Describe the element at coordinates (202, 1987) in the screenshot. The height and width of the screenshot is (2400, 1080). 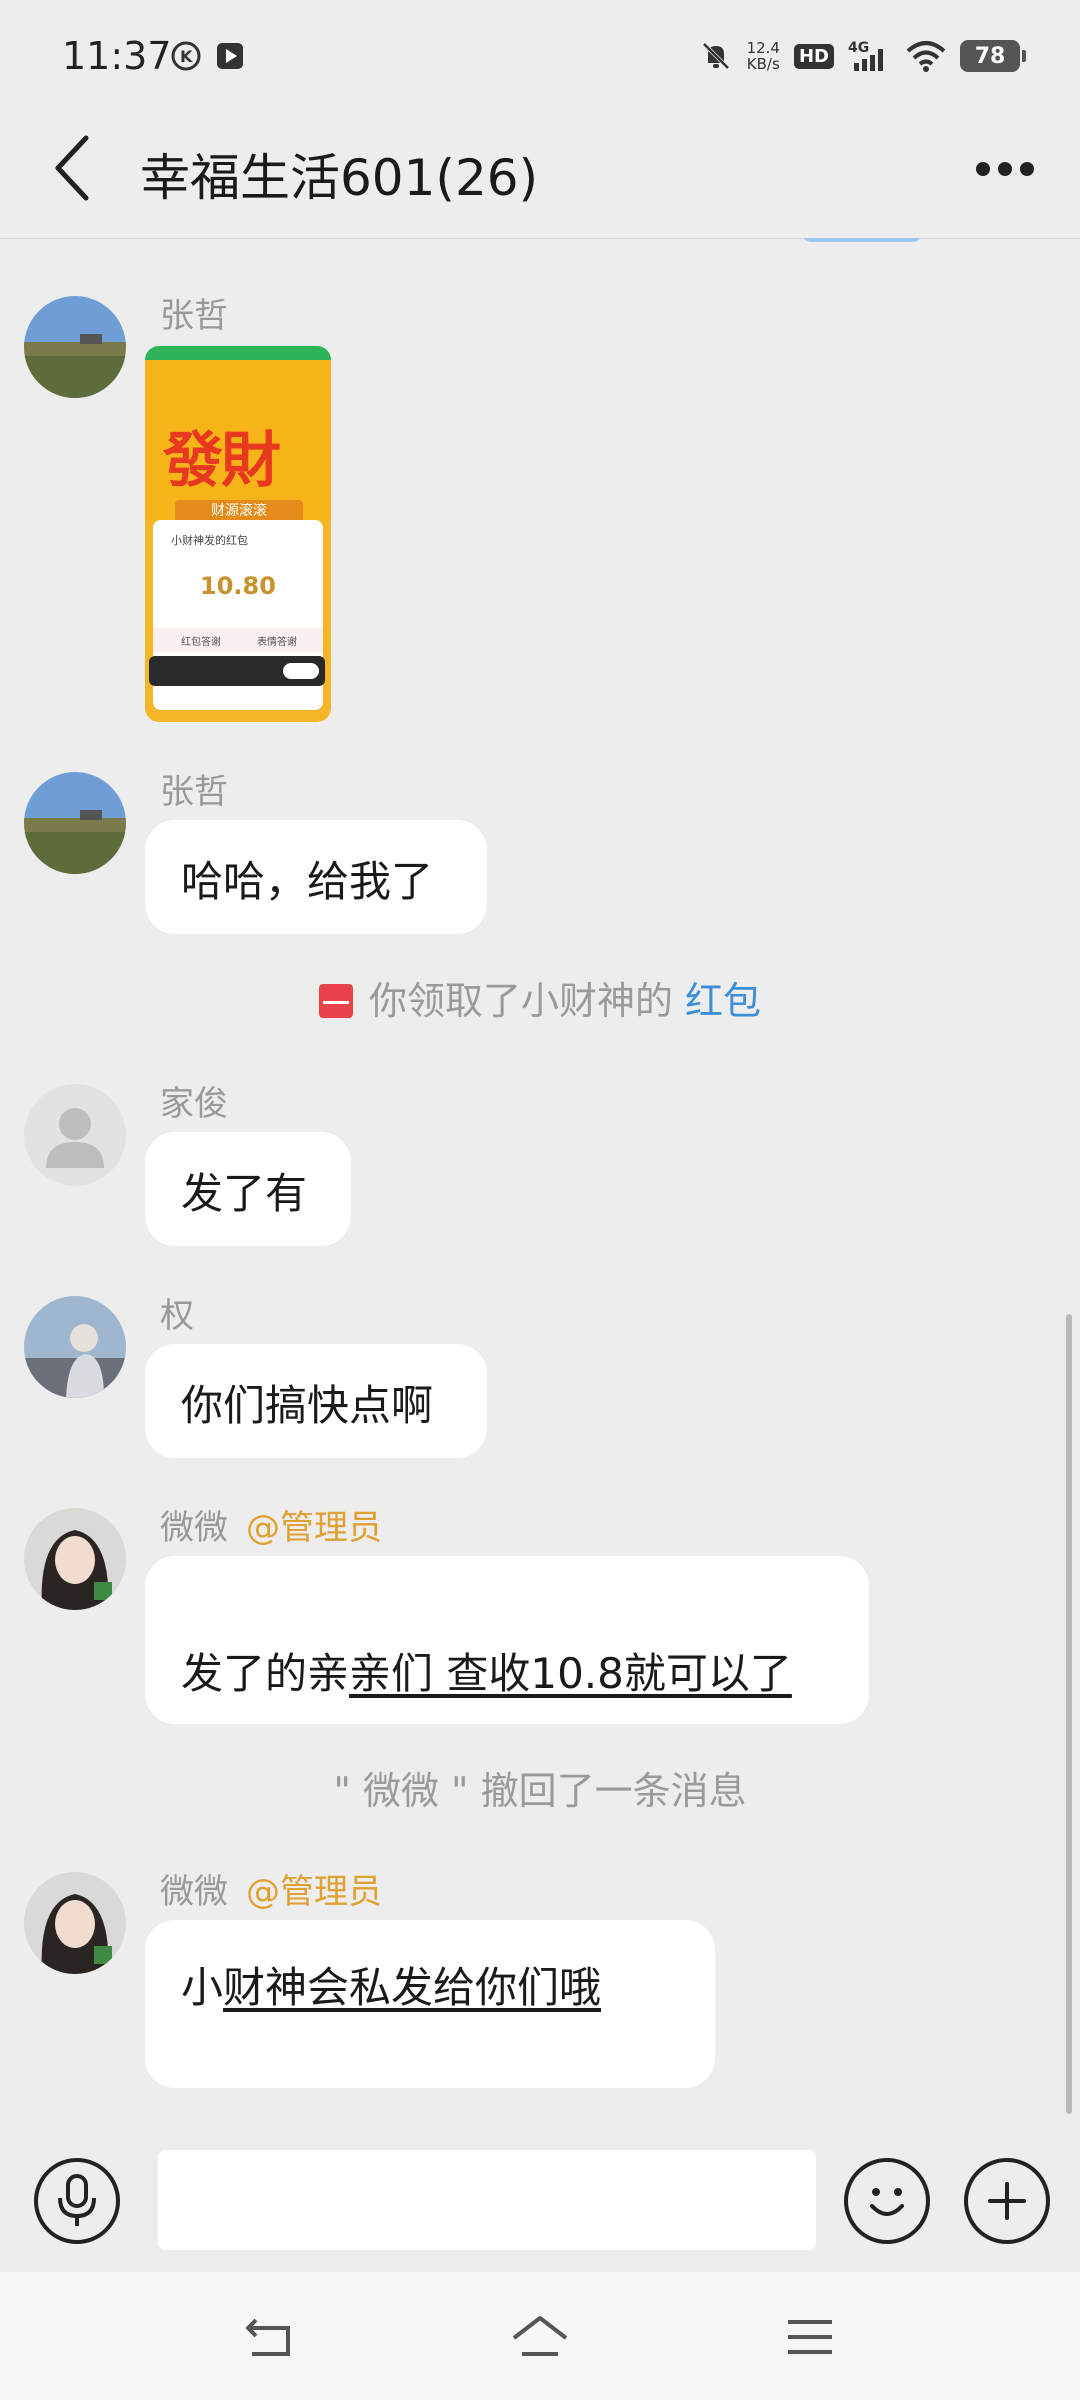
I see `message-text: 小` at that location.